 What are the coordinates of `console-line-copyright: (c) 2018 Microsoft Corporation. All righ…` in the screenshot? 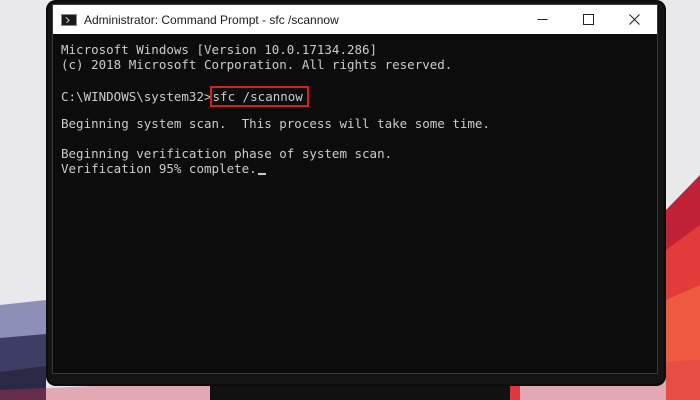 It's located at (257, 64).